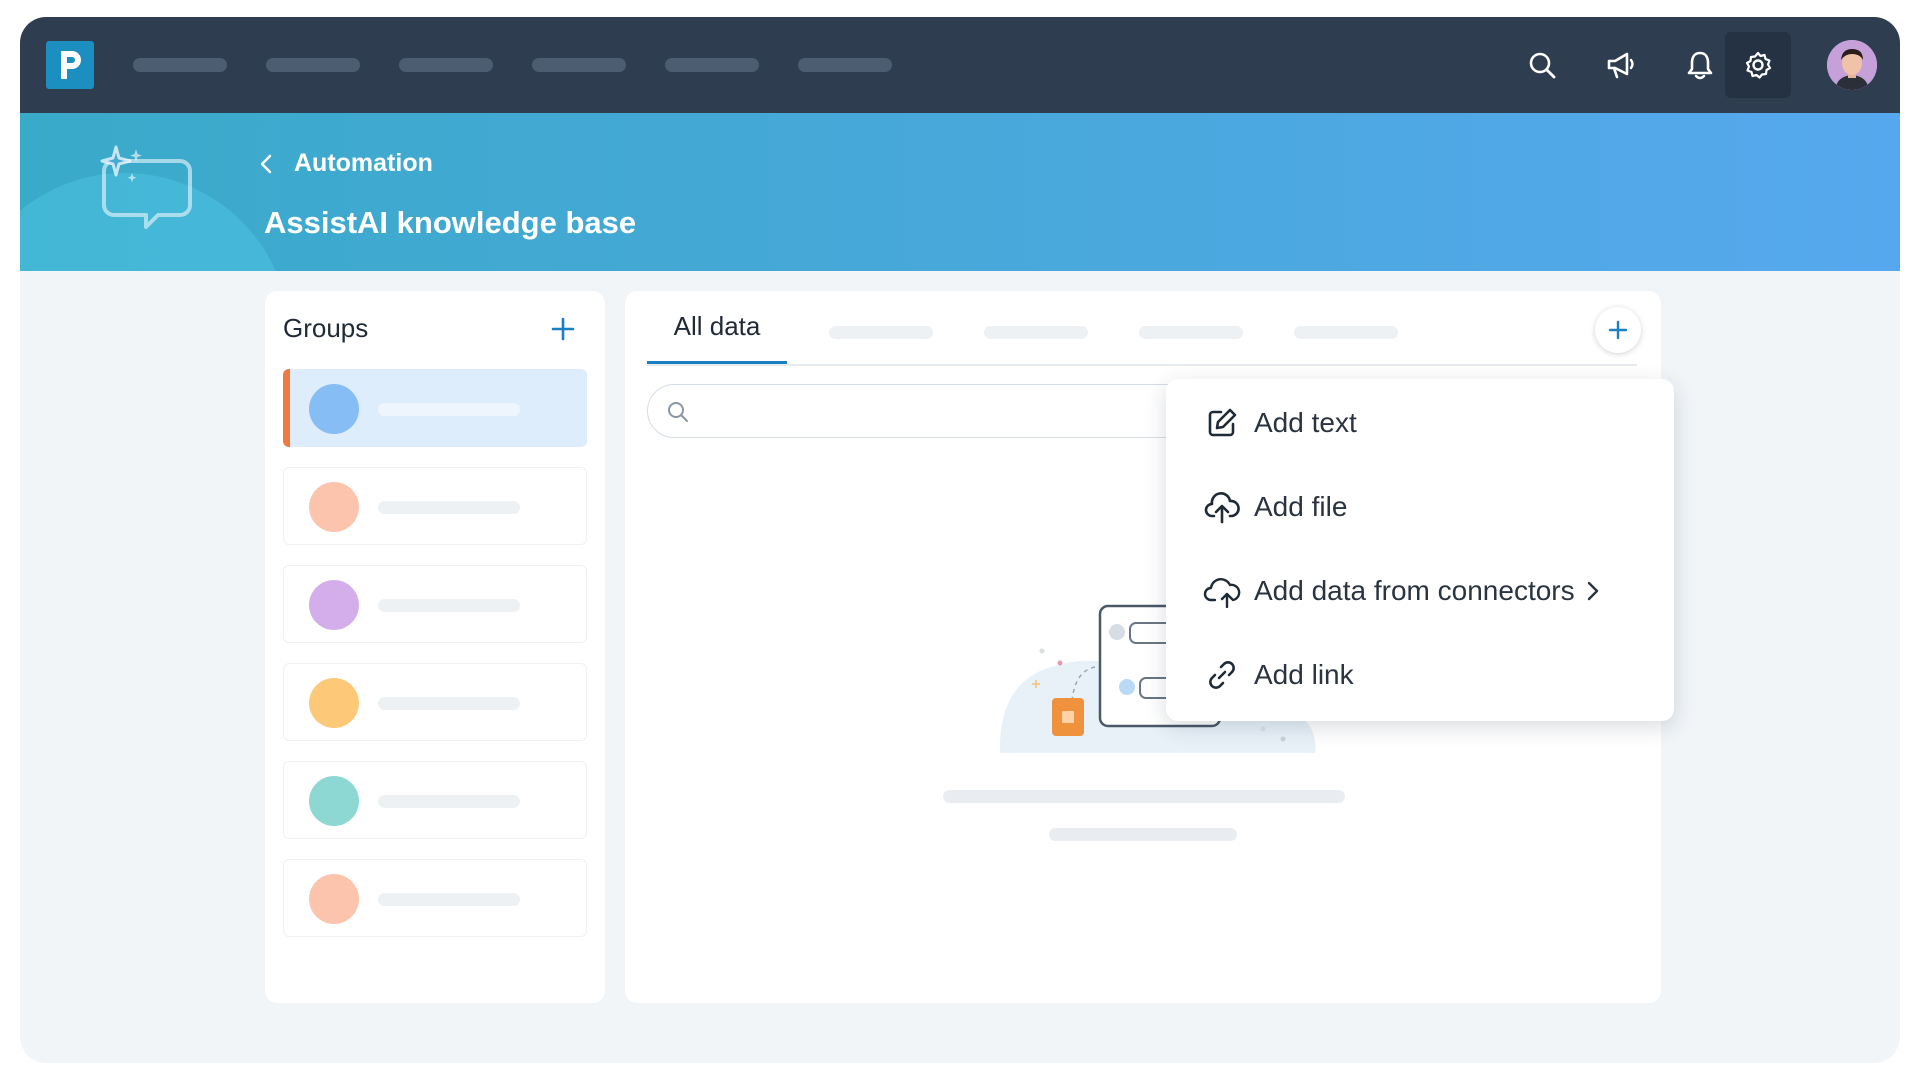  Describe the element at coordinates (717, 328) in the screenshot. I see `tab-all-data: All data` at that location.